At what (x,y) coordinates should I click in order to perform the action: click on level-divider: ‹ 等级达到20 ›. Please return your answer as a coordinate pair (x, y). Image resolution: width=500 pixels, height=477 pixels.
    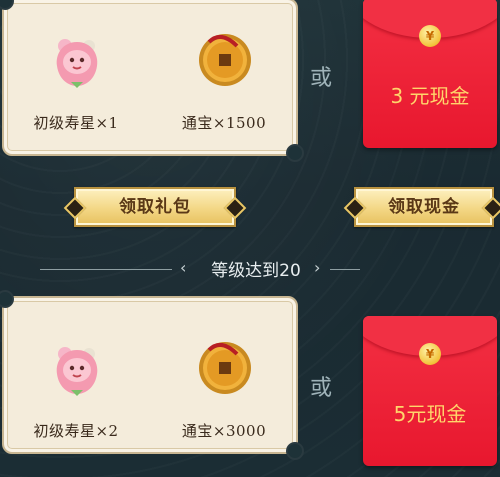
    Looking at the image, I should click on (250, 269).